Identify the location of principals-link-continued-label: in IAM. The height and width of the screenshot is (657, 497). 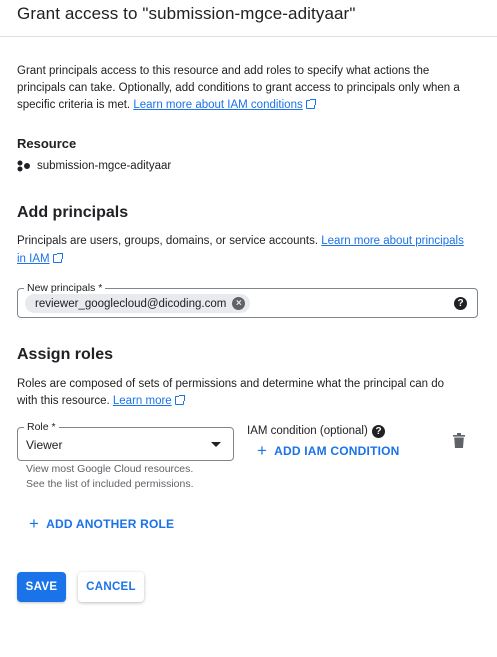
(33, 259).